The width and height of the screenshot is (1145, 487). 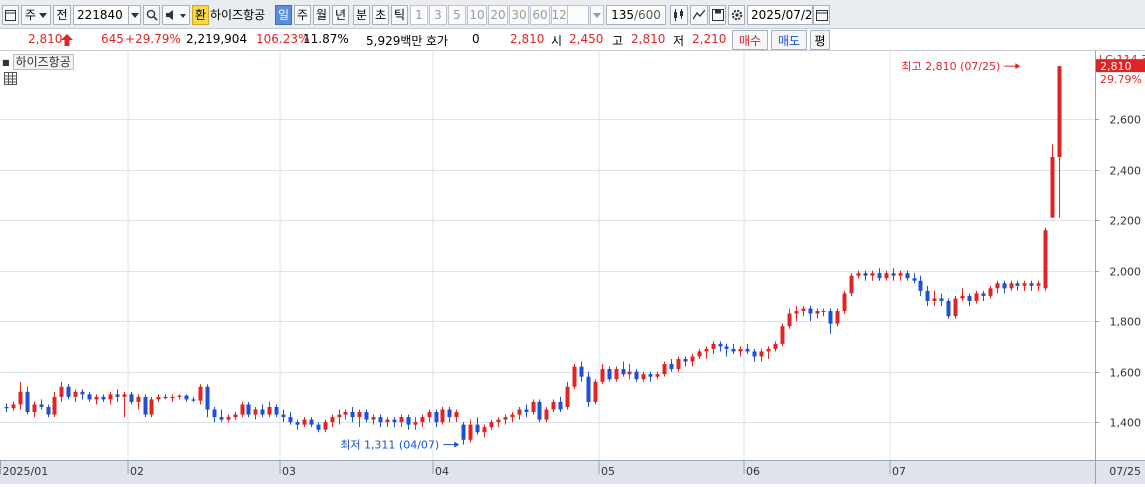 I want to click on fx-button: 환, so click(x=200, y=15).